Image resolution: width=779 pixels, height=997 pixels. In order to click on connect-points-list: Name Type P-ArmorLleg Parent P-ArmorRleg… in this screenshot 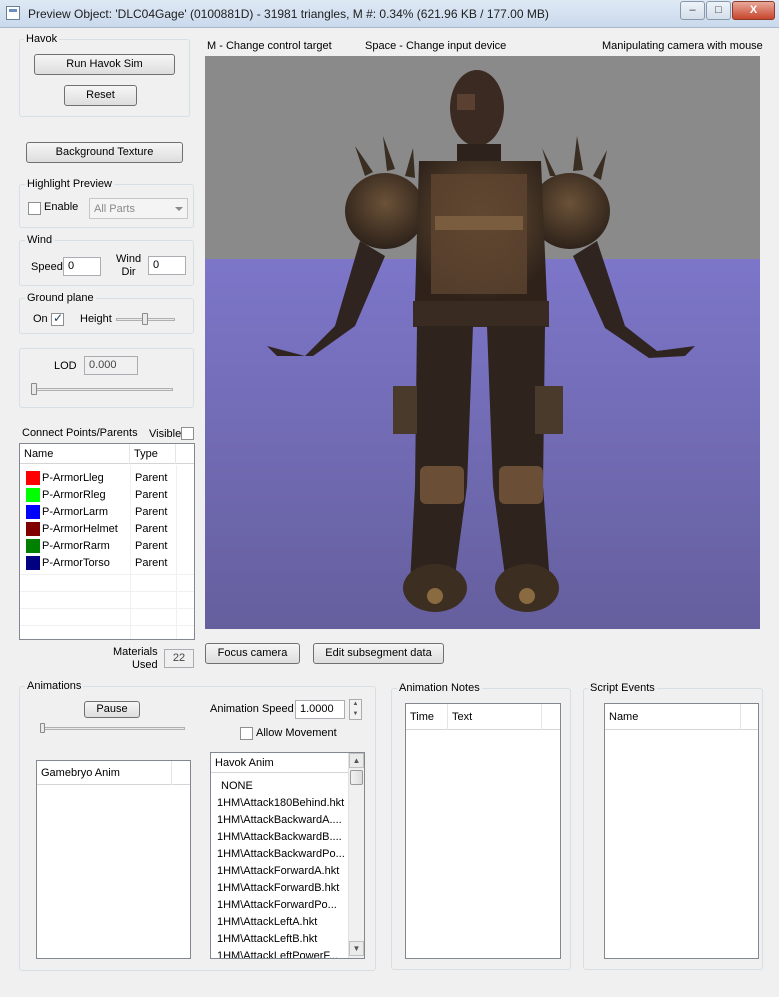, I will do `click(107, 541)`.